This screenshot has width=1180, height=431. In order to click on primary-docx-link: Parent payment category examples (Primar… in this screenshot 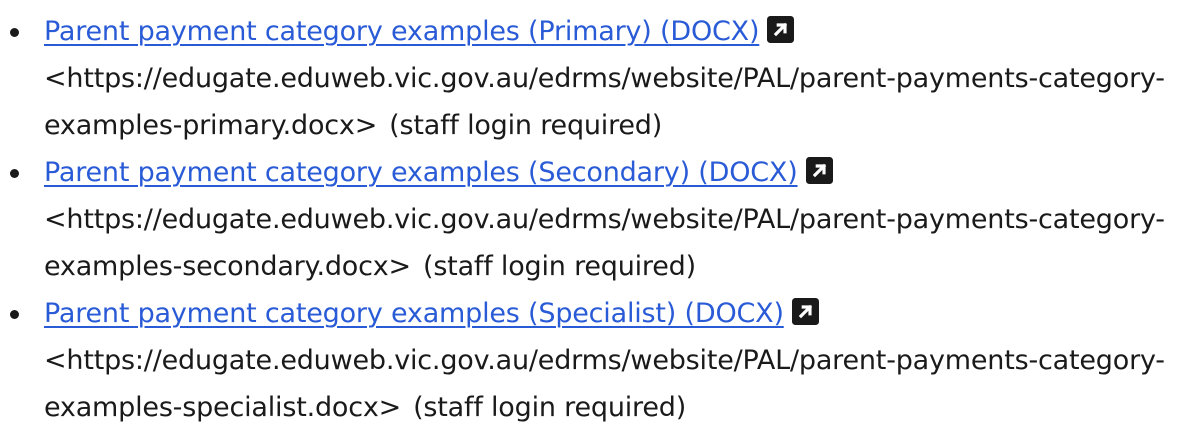, I will do `click(401, 31)`.